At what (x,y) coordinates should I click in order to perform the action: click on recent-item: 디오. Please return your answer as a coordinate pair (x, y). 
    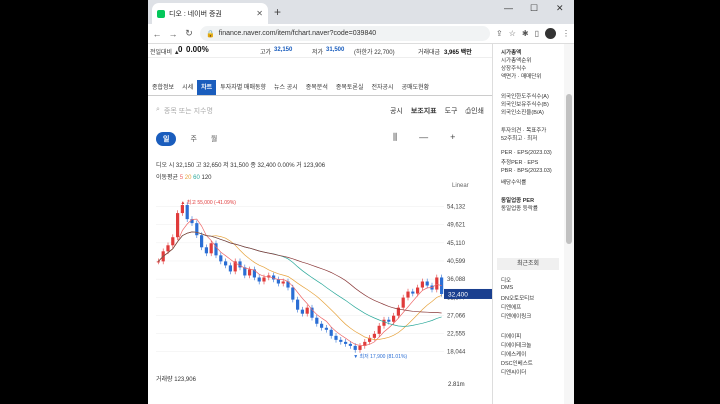
    Looking at the image, I should click on (506, 280).